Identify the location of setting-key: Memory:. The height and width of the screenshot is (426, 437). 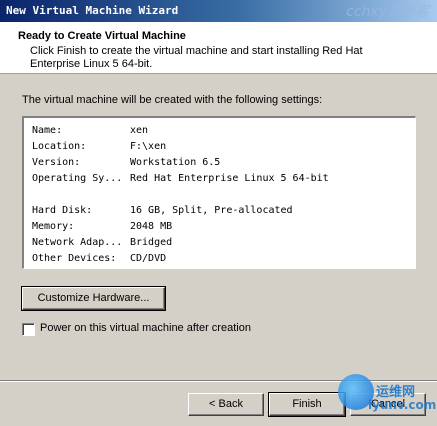
(53, 226).